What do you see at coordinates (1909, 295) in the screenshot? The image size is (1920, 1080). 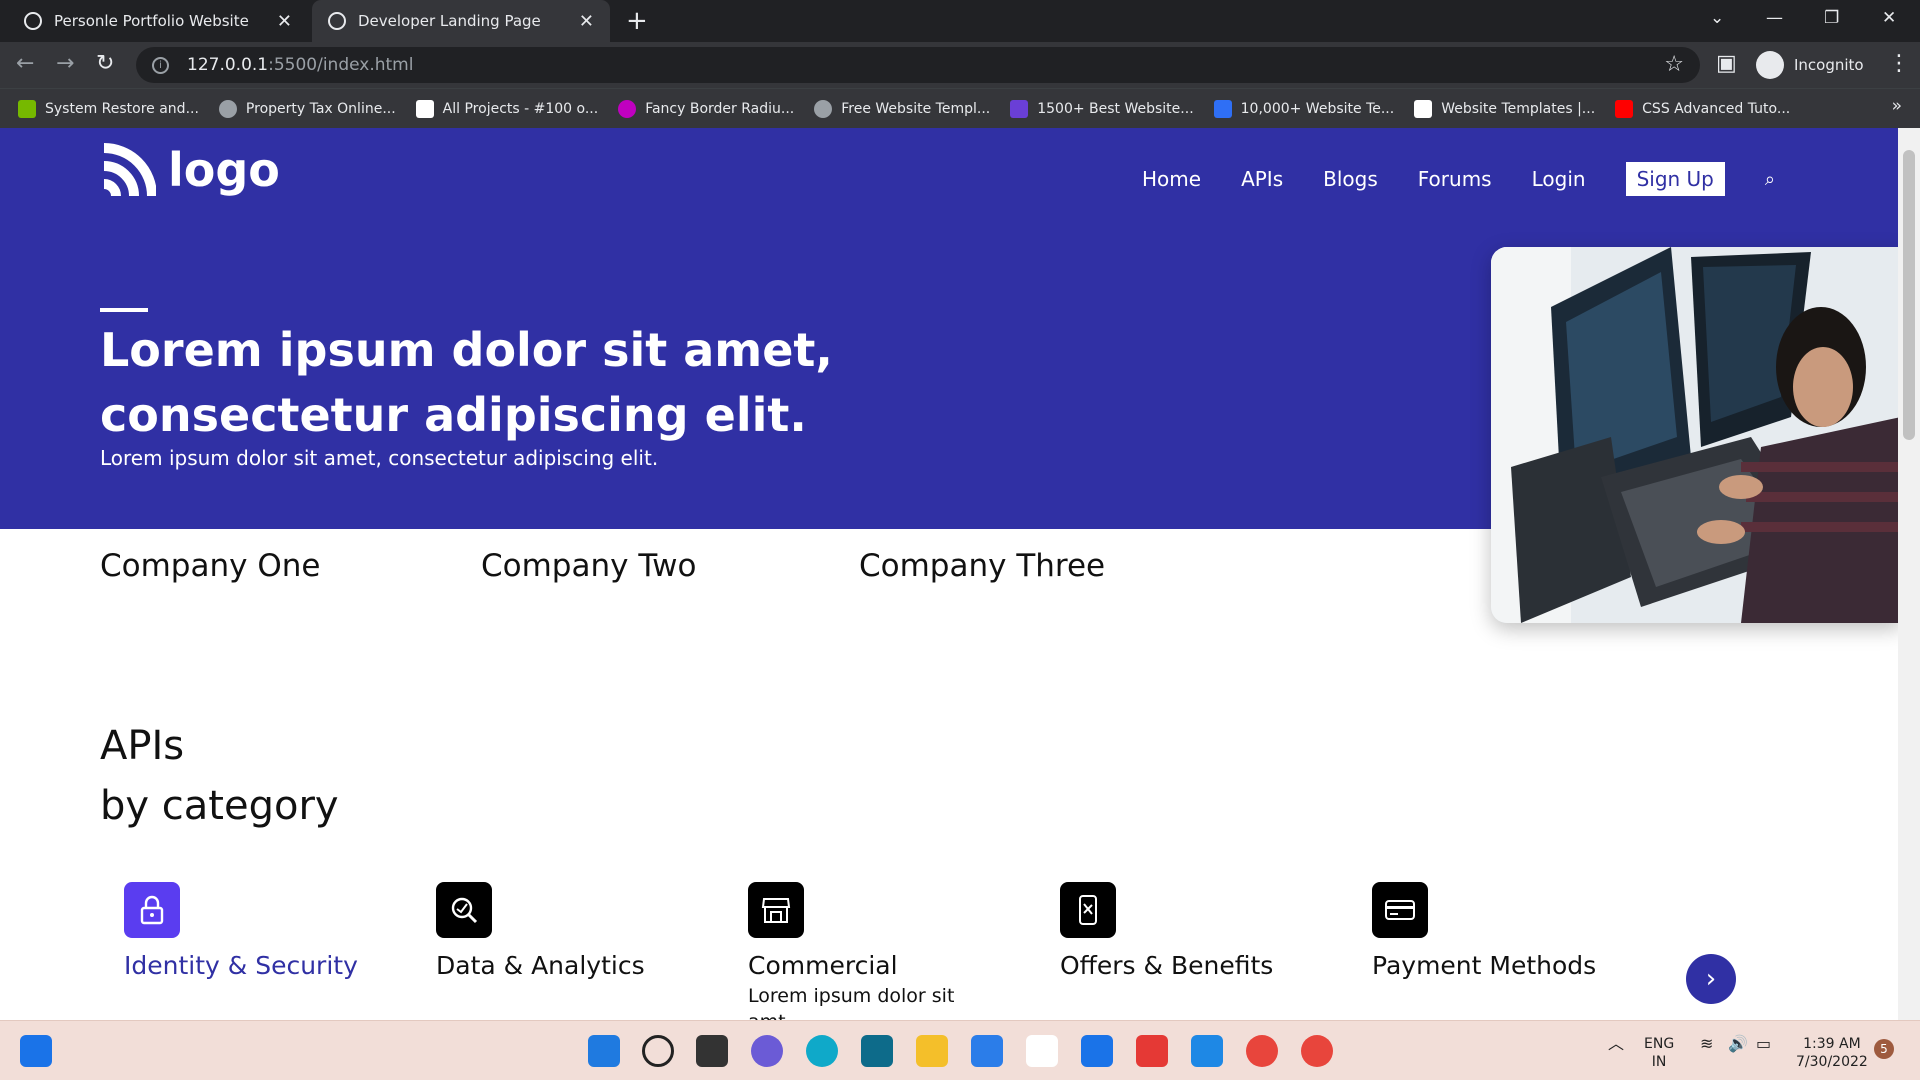 I see `scrollbar-thumb` at bounding box center [1909, 295].